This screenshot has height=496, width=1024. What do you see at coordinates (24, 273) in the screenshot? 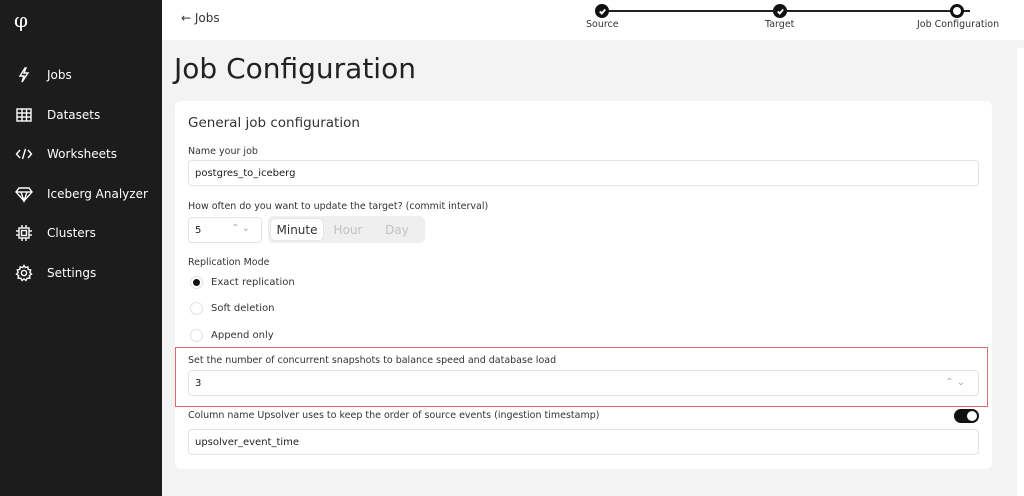
I see `gear-icon` at bounding box center [24, 273].